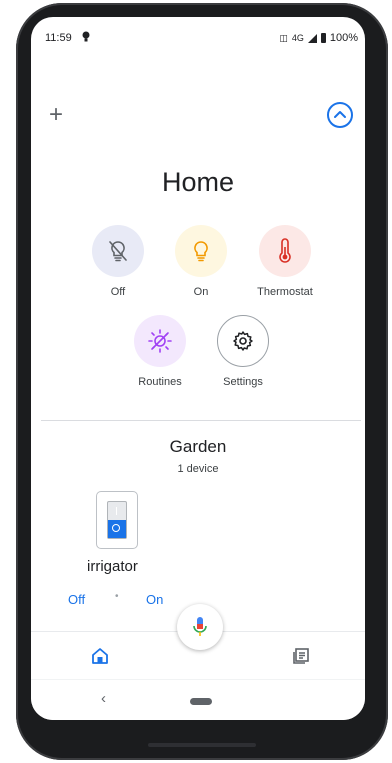  What do you see at coordinates (285, 251) in the screenshot?
I see `thermometer-icon` at bounding box center [285, 251].